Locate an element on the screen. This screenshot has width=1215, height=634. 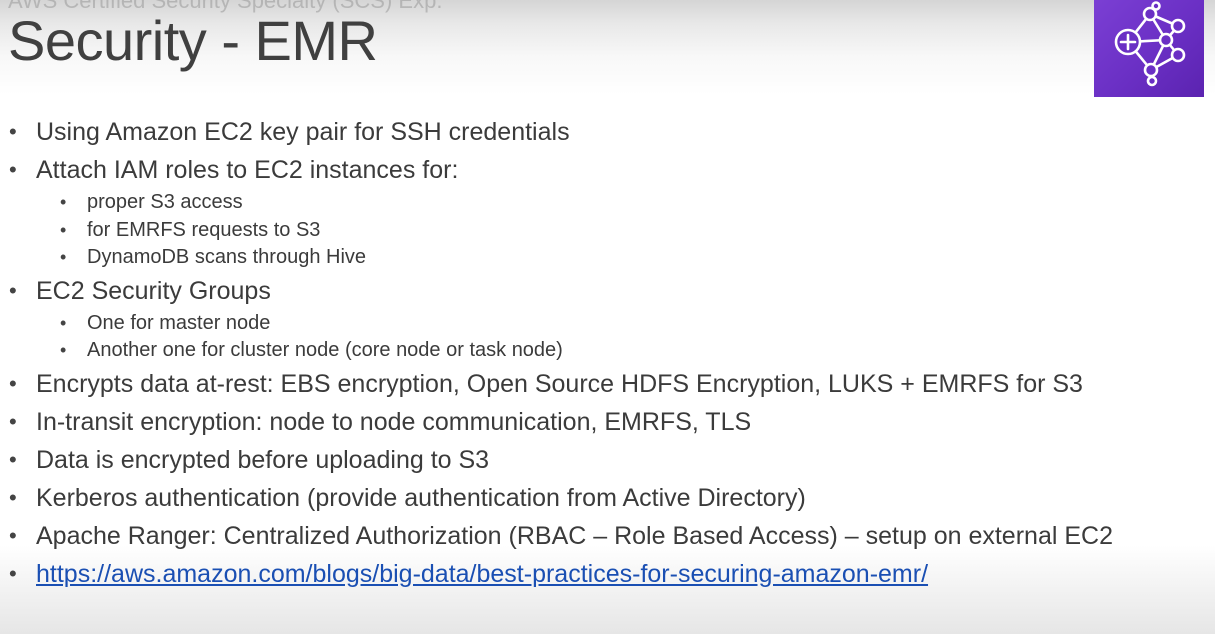
sub-bullet-text: DynamoDB scans through Hive is located at coordinates (227, 257).